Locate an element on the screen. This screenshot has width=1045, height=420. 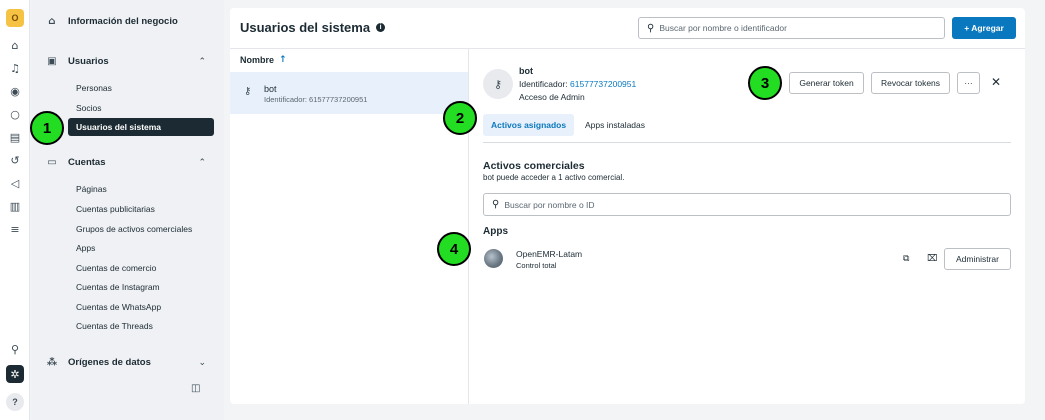
sidebar-item-asset-groups: Grupos de activos comerciales is located at coordinates (134, 229).